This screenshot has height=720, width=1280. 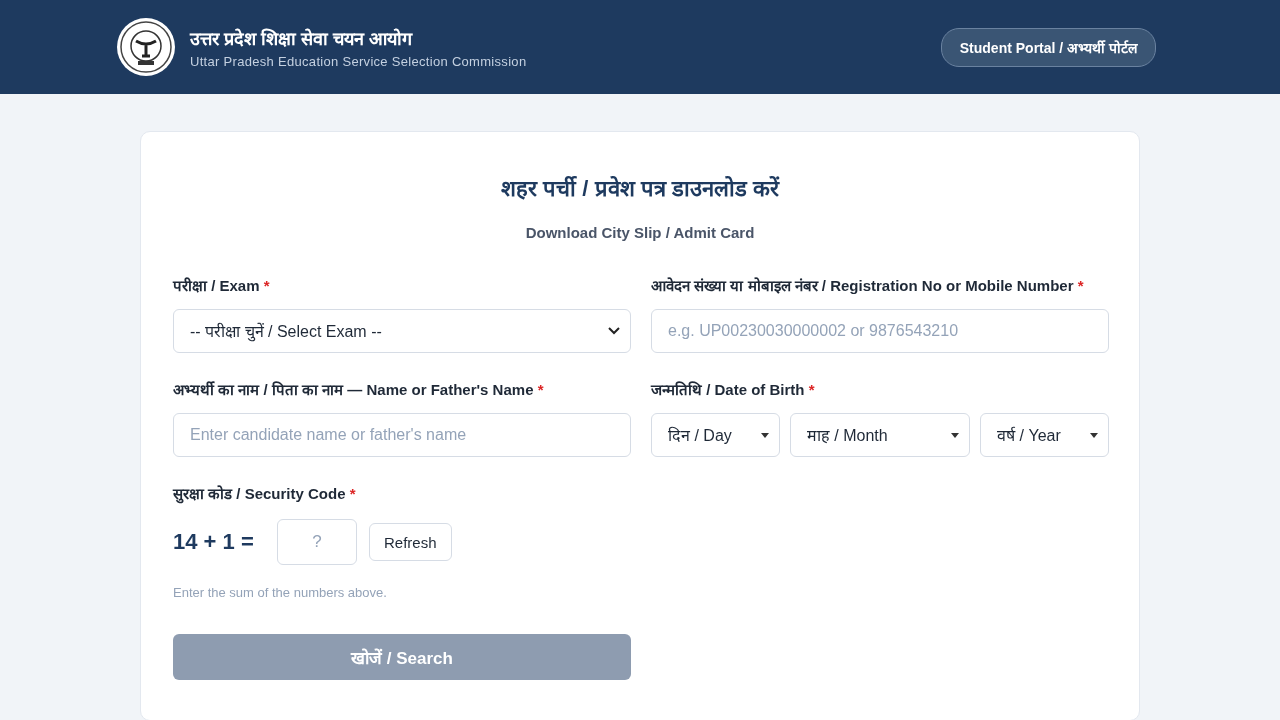 I want to click on date-select: माह / Month, so click(x=880, y=435).